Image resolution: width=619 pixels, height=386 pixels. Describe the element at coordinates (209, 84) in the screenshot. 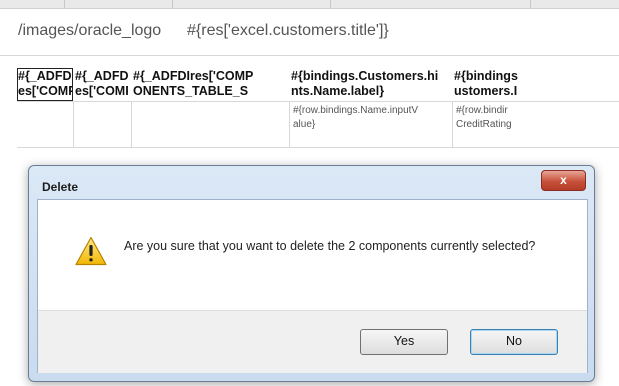

I see `header-cell-3: #{_ADFDIres['COMP ONENTS_TABLE_S` at that location.